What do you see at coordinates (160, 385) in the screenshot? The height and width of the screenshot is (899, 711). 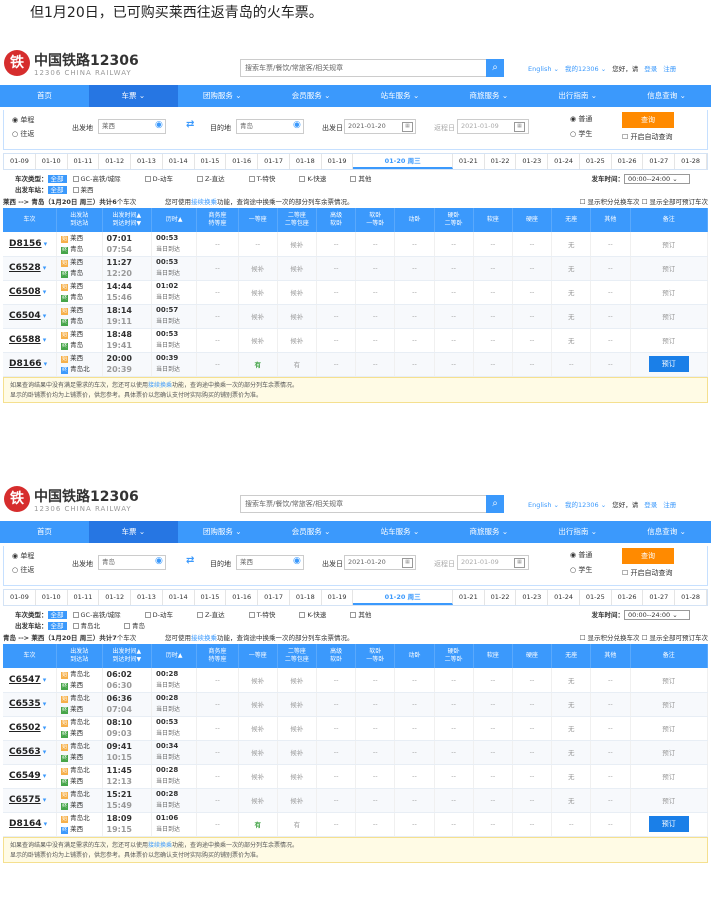 I see `note-transfer-link: 接续换乘` at bounding box center [160, 385].